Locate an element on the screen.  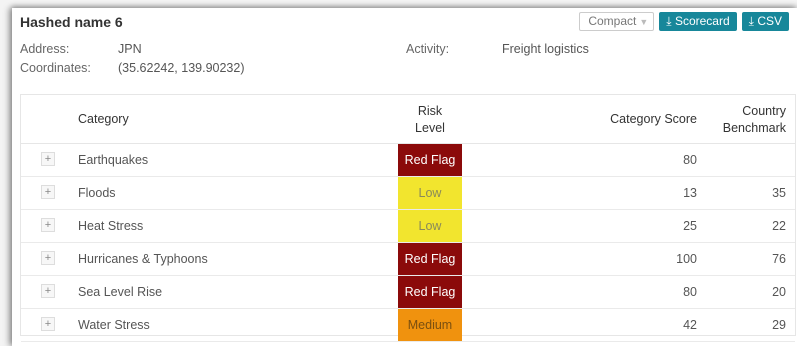
coordinates-value: (35.62242, 139.90232) is located at coordinates (181, 68).